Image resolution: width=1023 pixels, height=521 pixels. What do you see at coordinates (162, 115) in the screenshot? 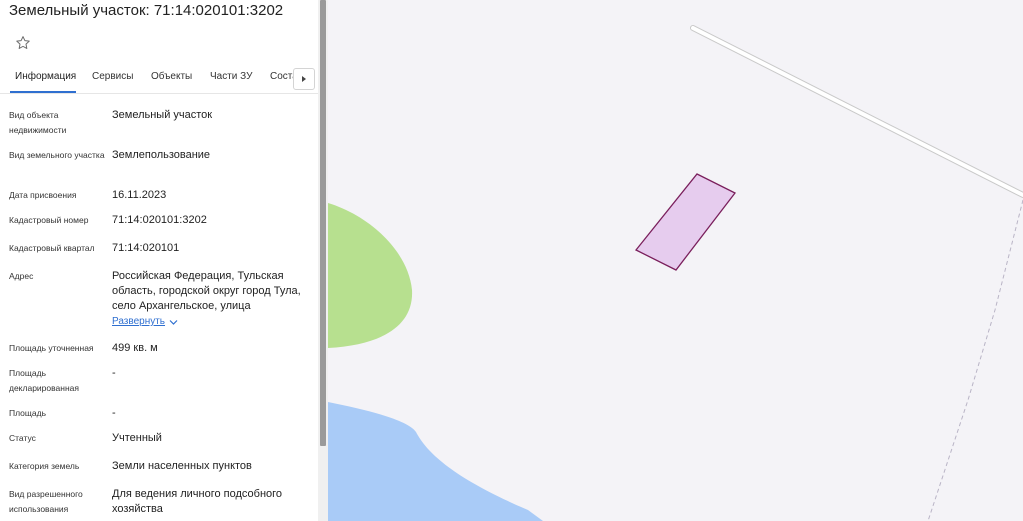
I see `object-type-value: Земельный участок` at bounding box center [162, 115].